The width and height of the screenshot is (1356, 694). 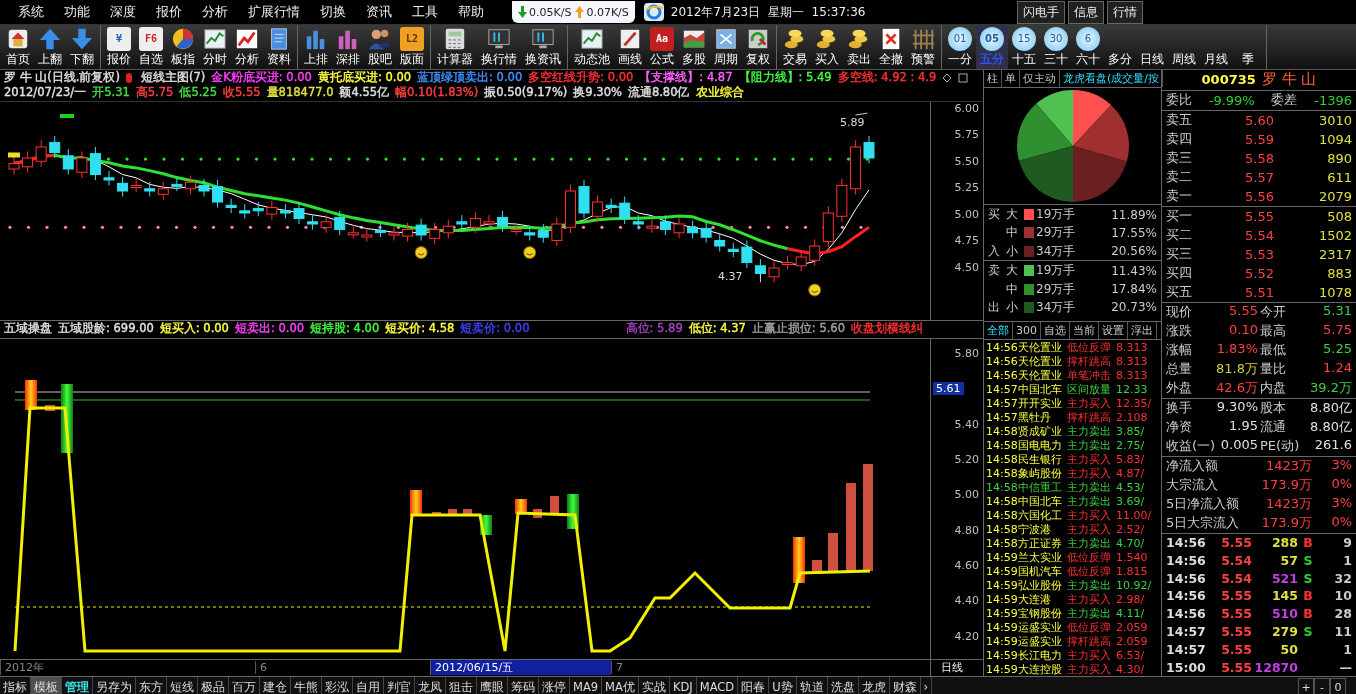 I want to click on toolbar-button: 画线, so click(x=630, y=47).